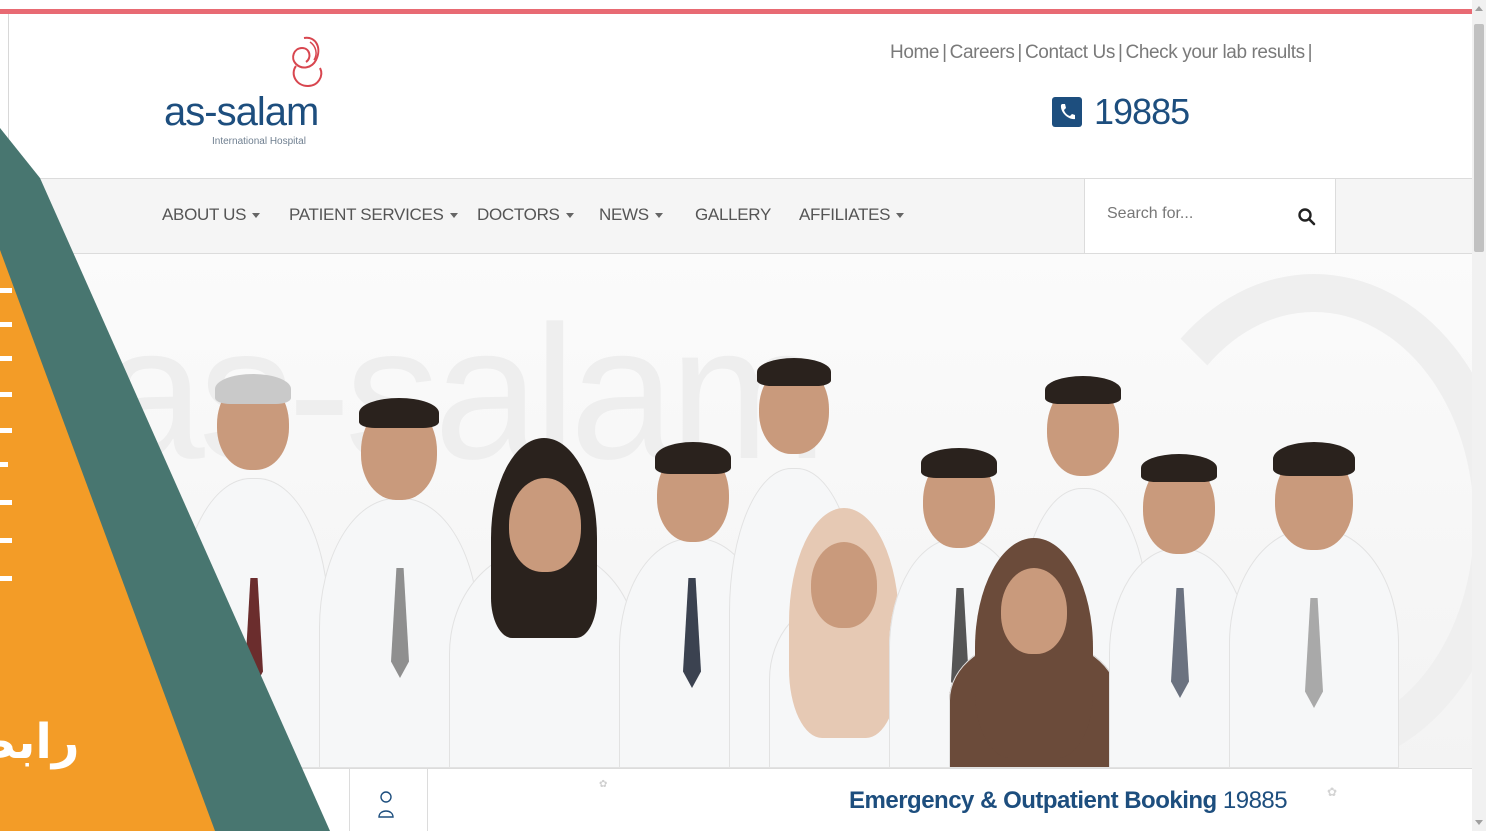 The width and height of the screenshot is (1486, 831). What do you see at coordinates (1479, 415) in the screenshot?
I see `page-scrollbar` at bounding box center [1479, 415].